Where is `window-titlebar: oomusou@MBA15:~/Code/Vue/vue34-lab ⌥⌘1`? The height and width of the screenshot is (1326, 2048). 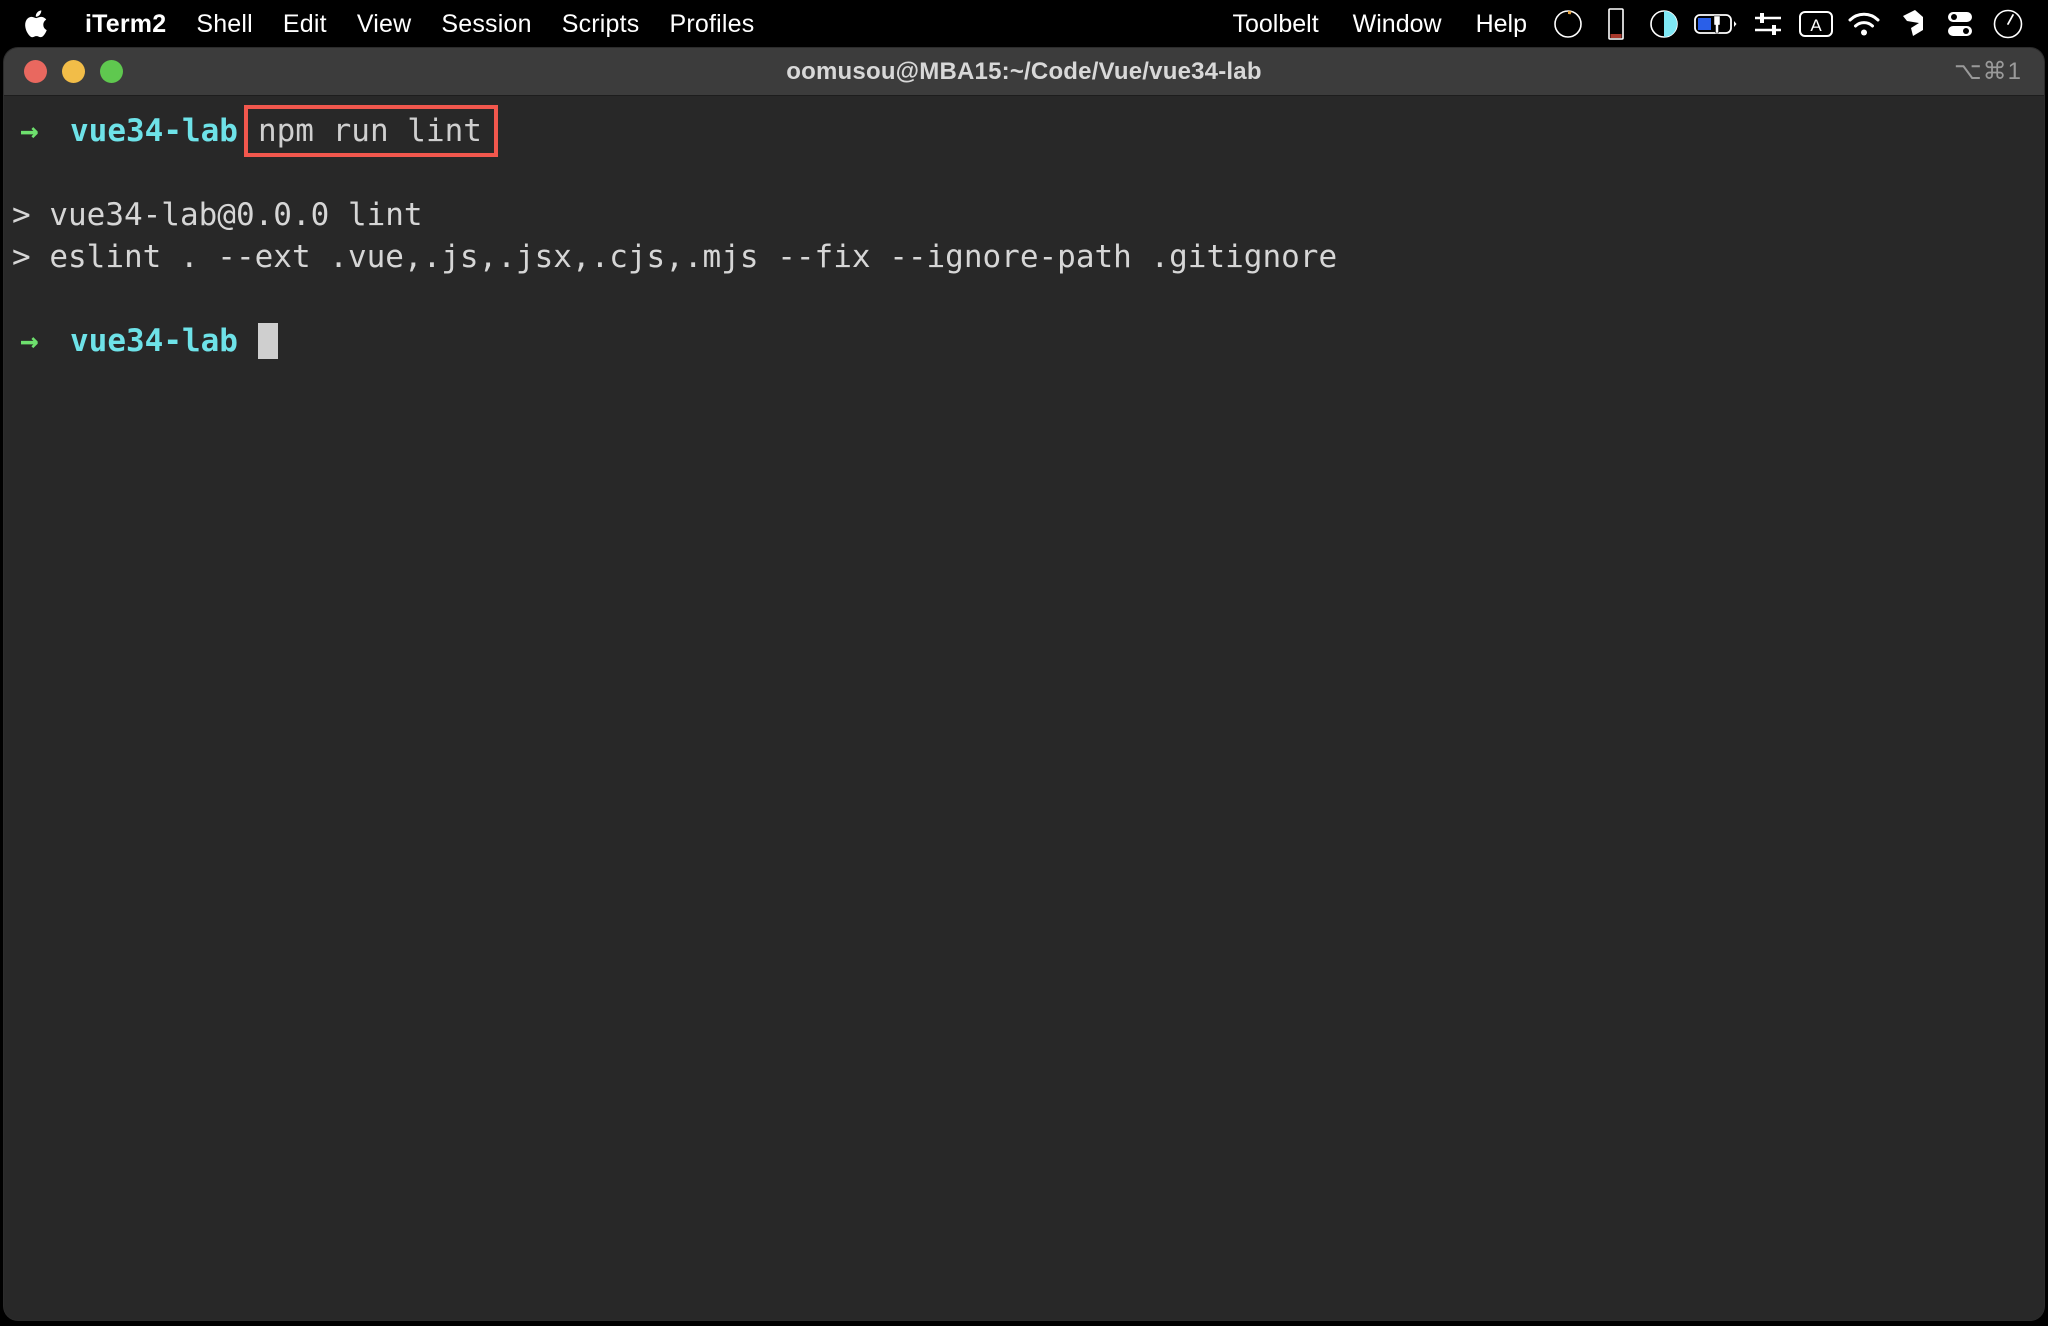
window-titlebar: oomusou@MBA15:~/Code/Vue/vue34-lab ⌥⌘1 is located at coordinates (1024, 72).